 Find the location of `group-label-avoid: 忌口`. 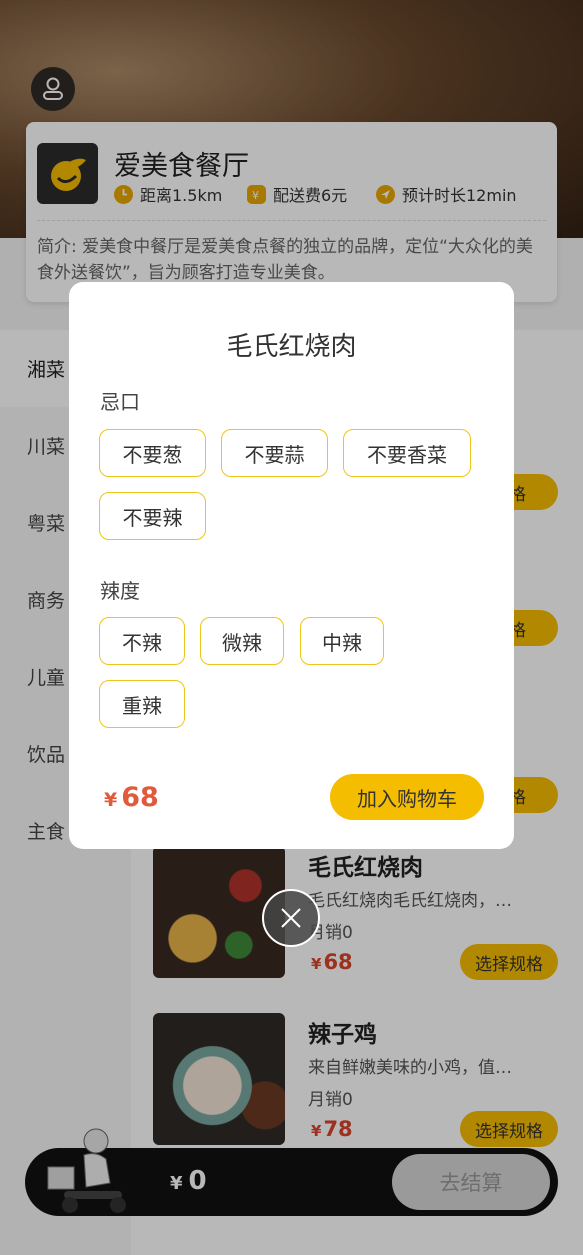

group-label-avoid: 忌口 is located at coordinates (120, 402).